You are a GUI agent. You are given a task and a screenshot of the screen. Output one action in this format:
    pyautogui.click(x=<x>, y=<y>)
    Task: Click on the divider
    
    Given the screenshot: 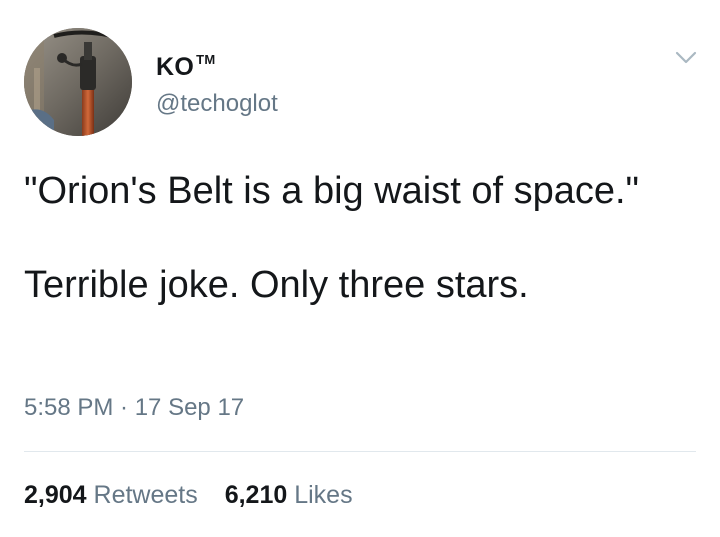 What is the action you would take?
    pyautogui.click(x=360, y=451)
    